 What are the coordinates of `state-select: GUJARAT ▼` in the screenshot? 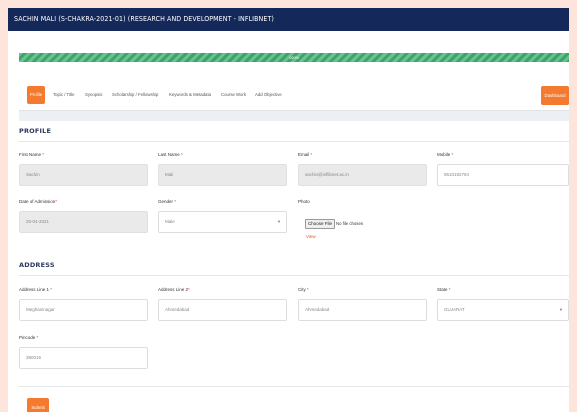 It's located at (503, 310).